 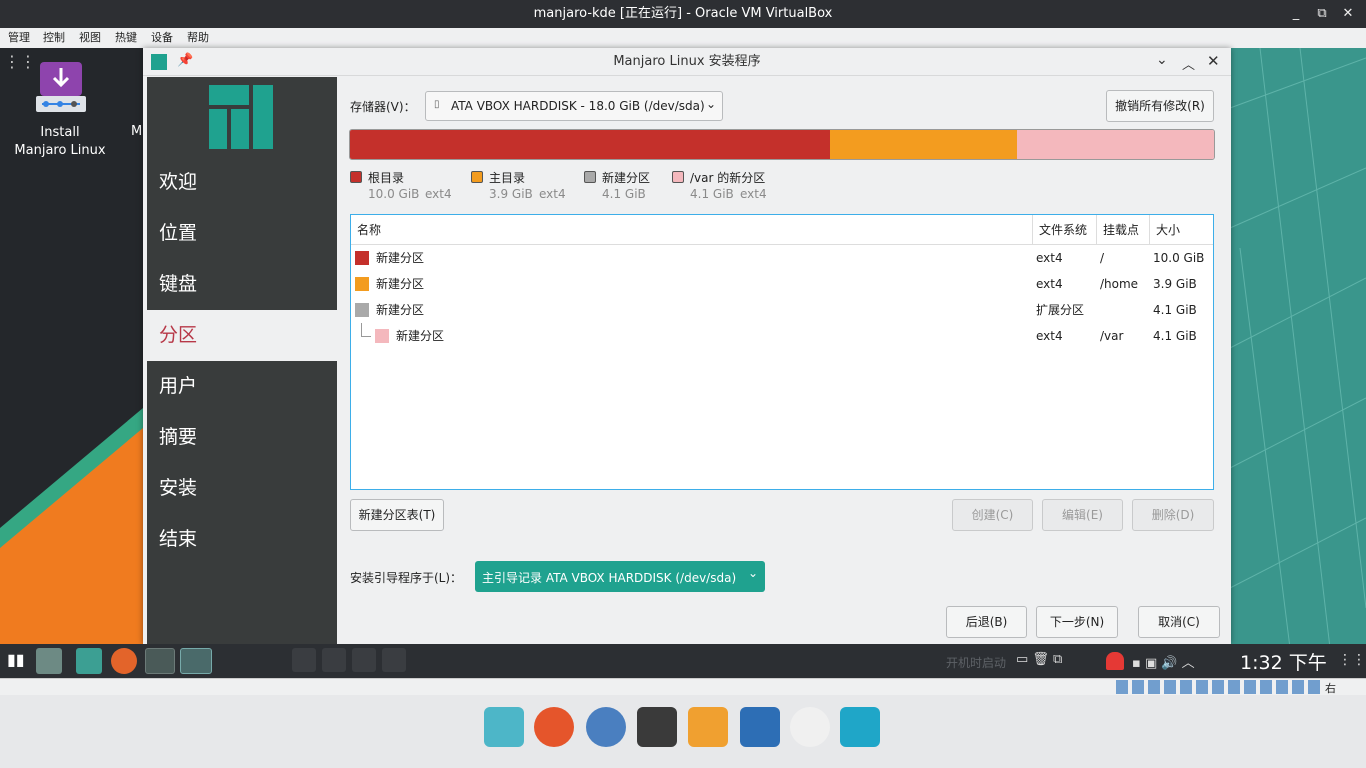 I want to click on column-header-name: 名称, so click(x=692, y=230).